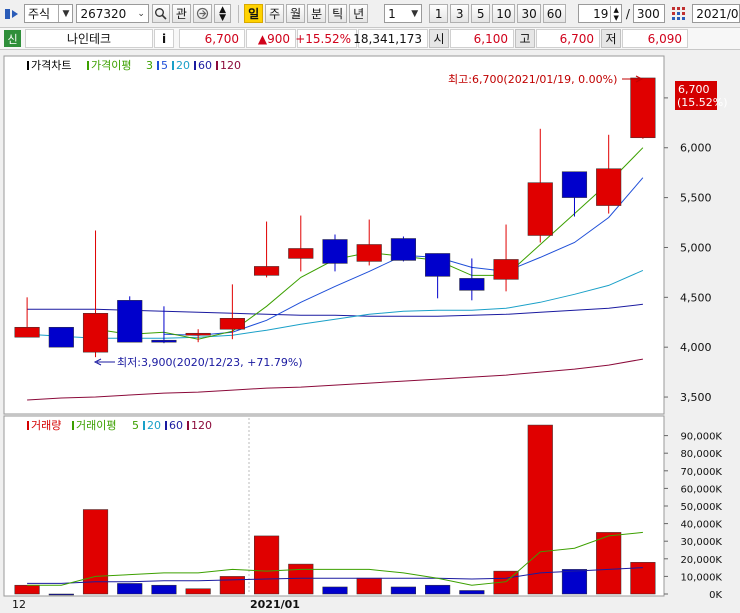  What do you see at coordinates (275, 13) in the screenshot?
I see `period-button-1: 주` at bounding box center [275, 13].